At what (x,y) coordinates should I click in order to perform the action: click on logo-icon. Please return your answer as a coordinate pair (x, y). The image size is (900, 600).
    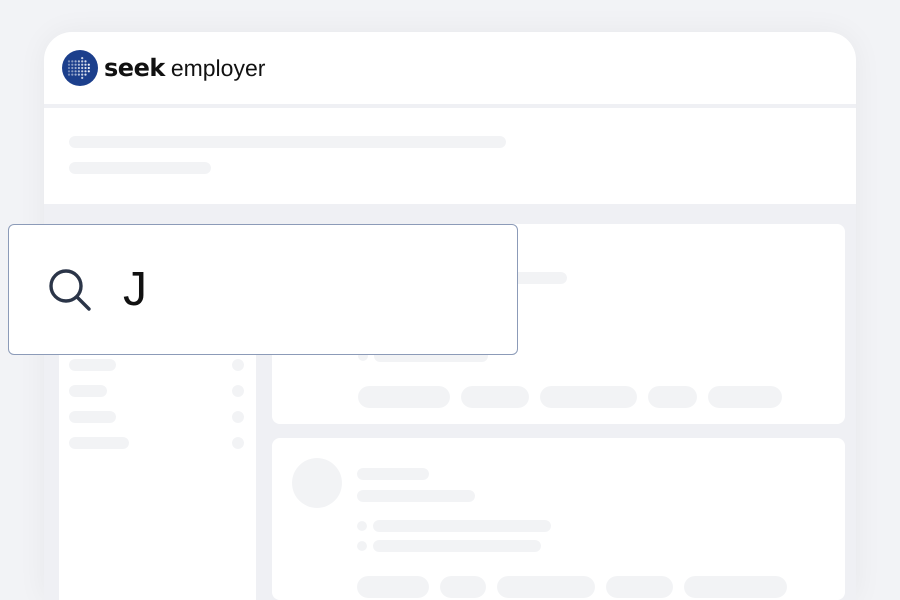
    Looking at the image, I should click on (80, 68).